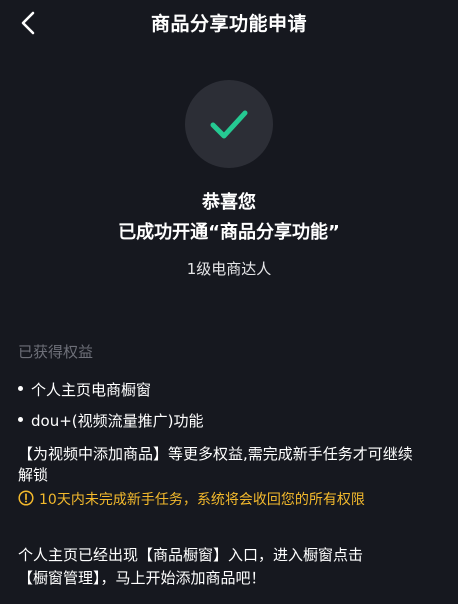 This screenshot has height=604, width=458. I want to click on warning-text: 10天内未完成新手任务，系统将会收回您的所有权限, so click(202, 500).